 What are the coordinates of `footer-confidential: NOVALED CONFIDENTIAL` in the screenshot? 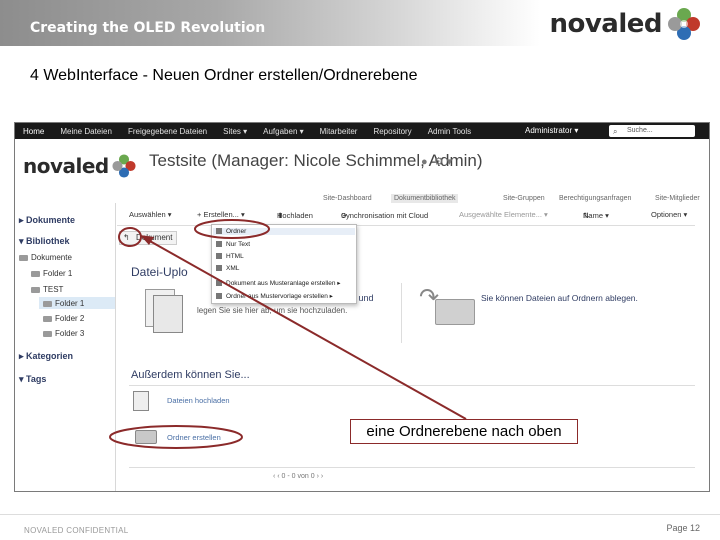 It's located at (76, 530).